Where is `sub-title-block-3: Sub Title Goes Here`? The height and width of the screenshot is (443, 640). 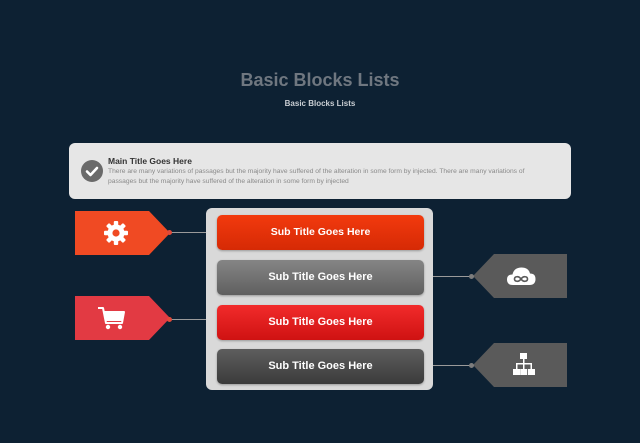 sub-title-block-3: Sub Title Goes Here is located at coordinates (320, 322).